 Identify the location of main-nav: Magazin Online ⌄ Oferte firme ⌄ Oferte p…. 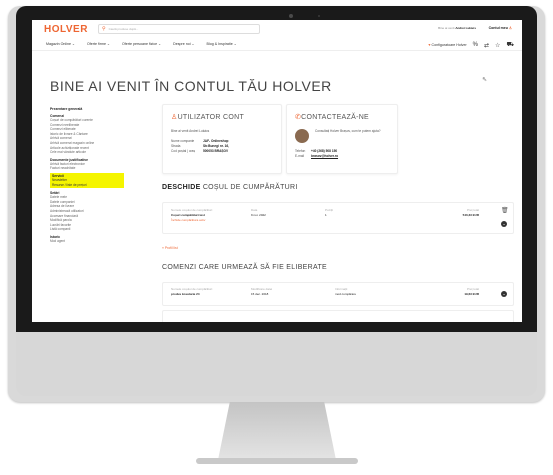
(277, 44).